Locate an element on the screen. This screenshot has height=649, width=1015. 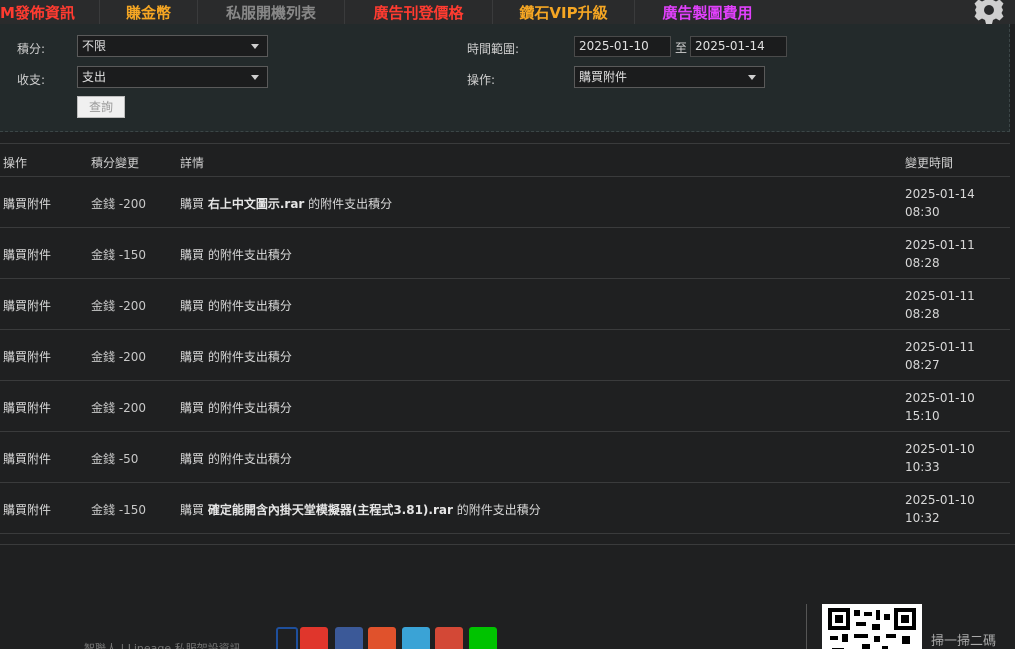
table-header: 操作 積分變更 詳情 變更時間 is located at coordinates (505, 160).